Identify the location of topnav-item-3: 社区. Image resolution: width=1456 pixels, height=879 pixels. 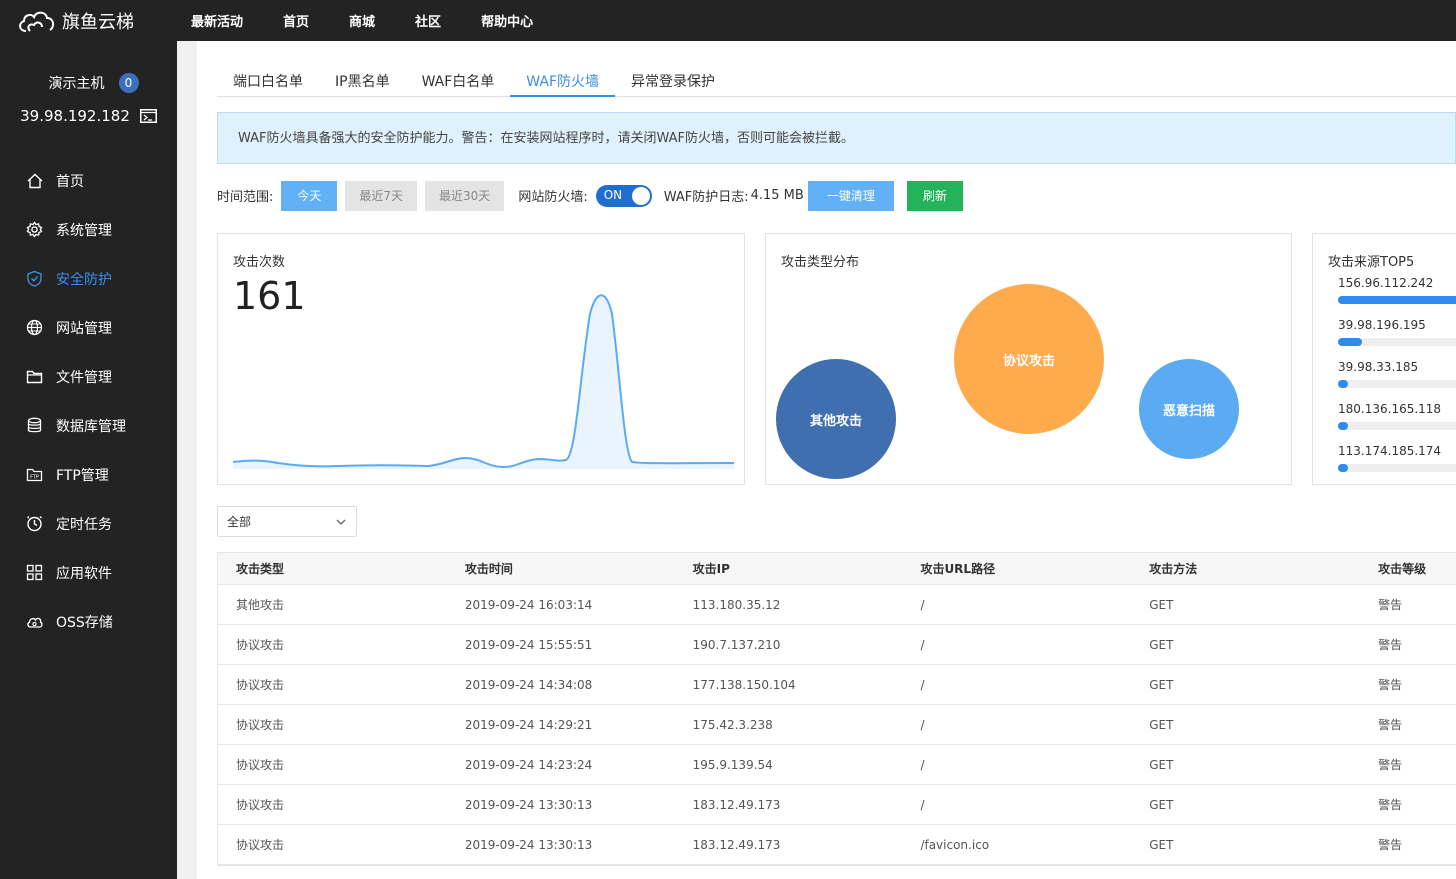
(428, 20).